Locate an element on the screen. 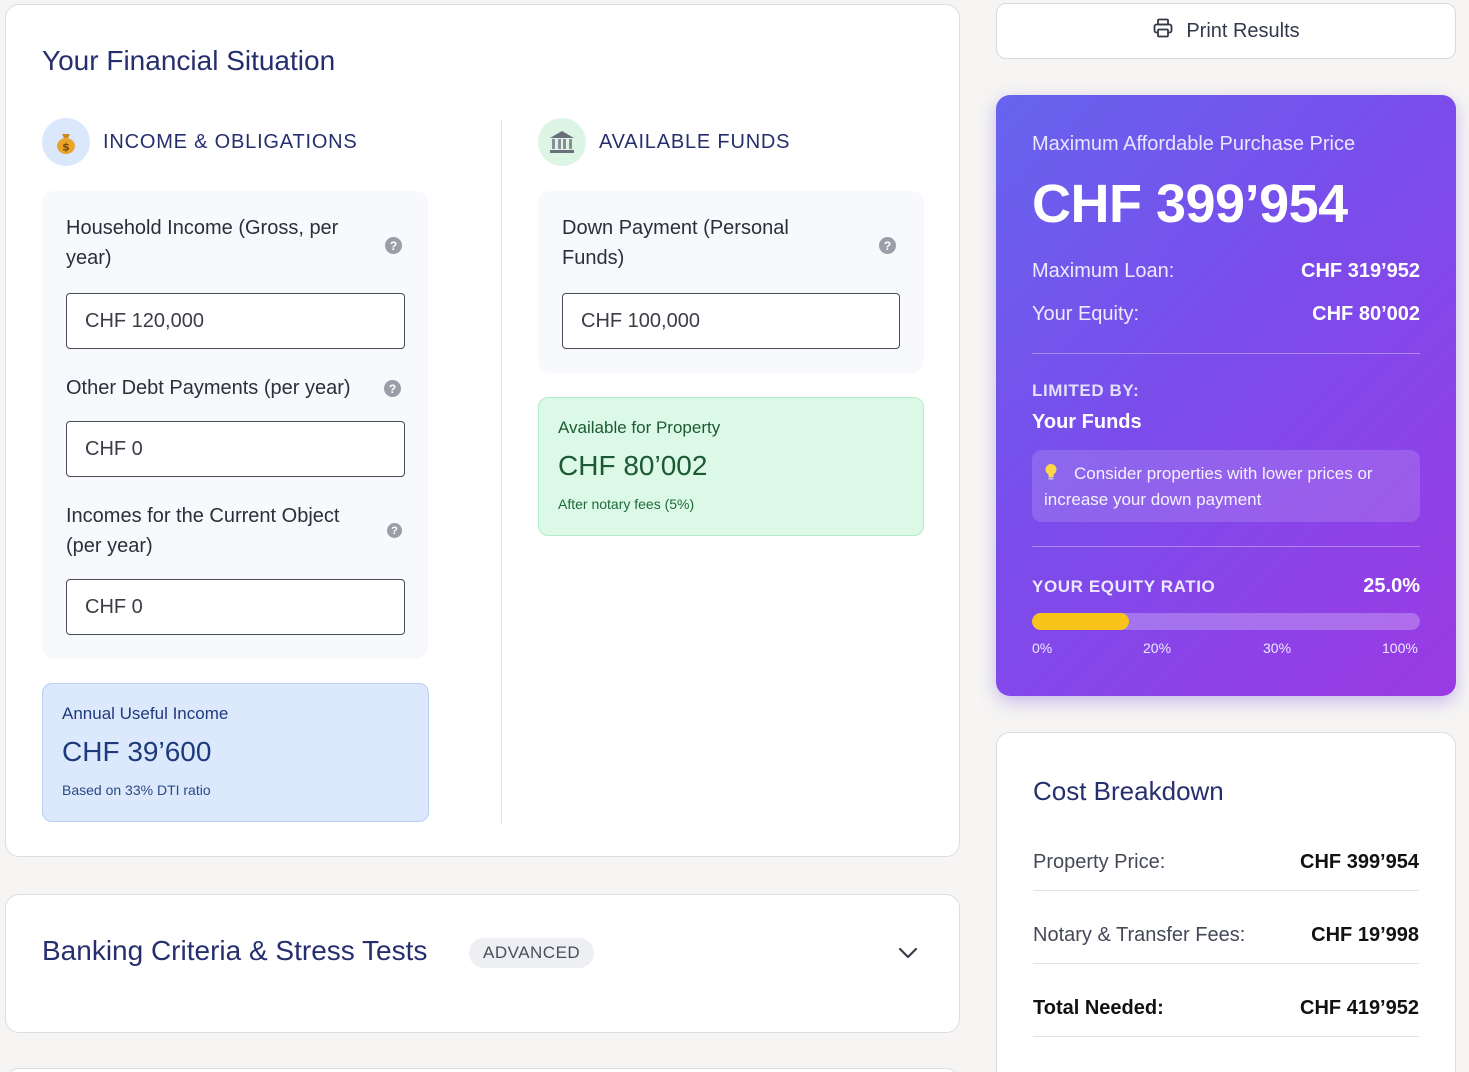  advanced-badge: ADVANCED is located at coordinates (532, 953).